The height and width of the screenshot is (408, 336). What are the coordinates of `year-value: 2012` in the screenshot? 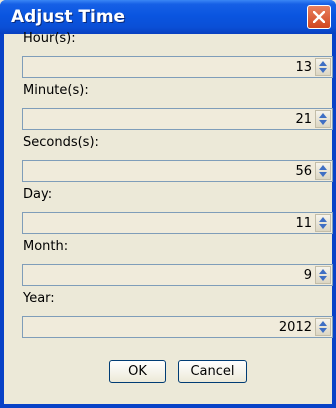 It's located at (295, 327).